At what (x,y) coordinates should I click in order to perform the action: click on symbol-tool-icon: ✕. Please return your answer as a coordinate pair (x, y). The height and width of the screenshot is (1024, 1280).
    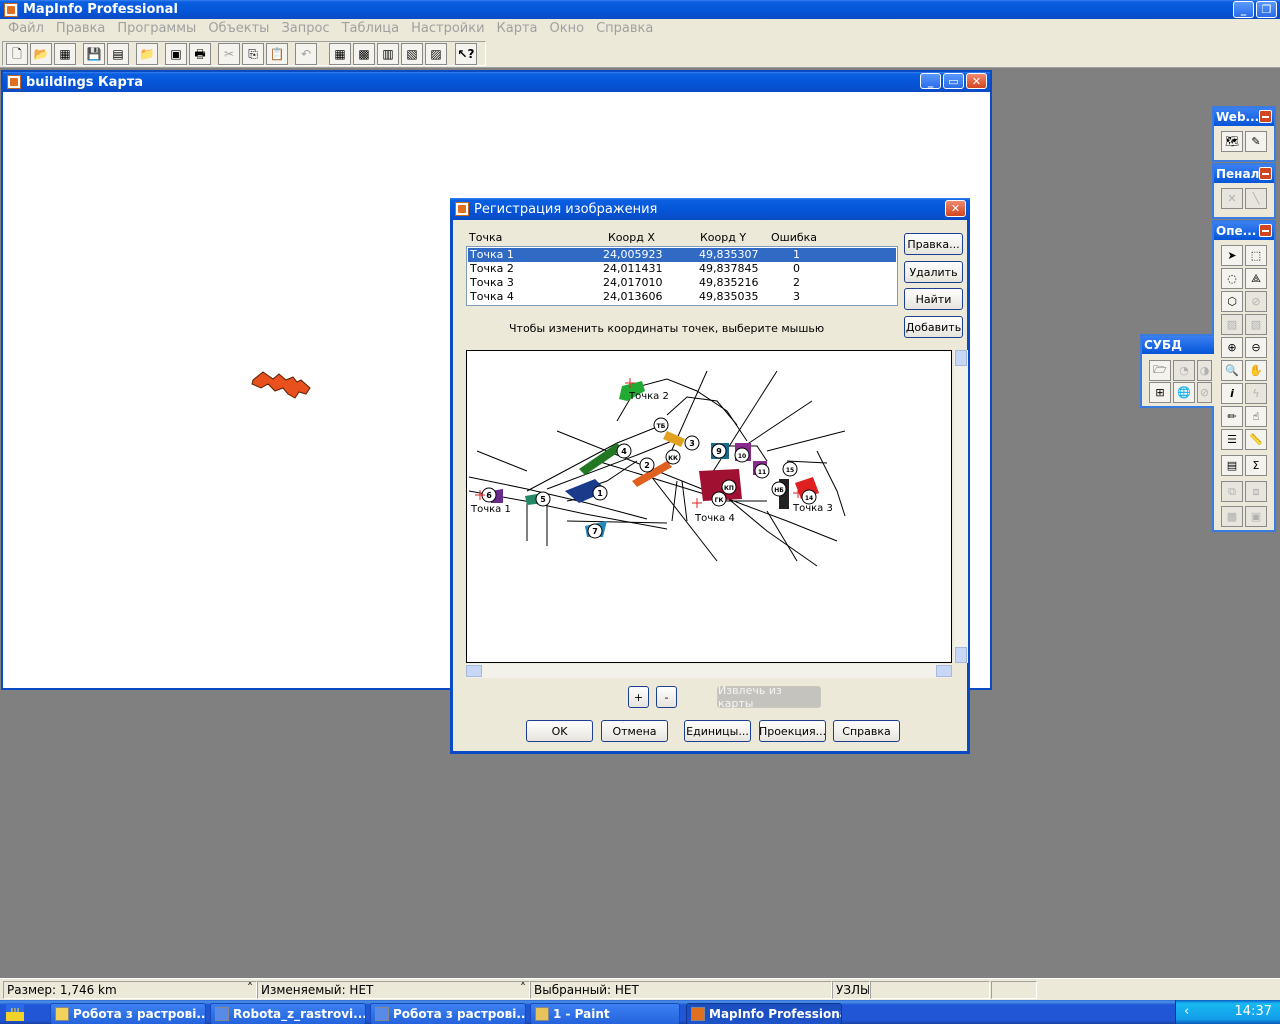
    Looking at the image, I should click on (1232, 198).